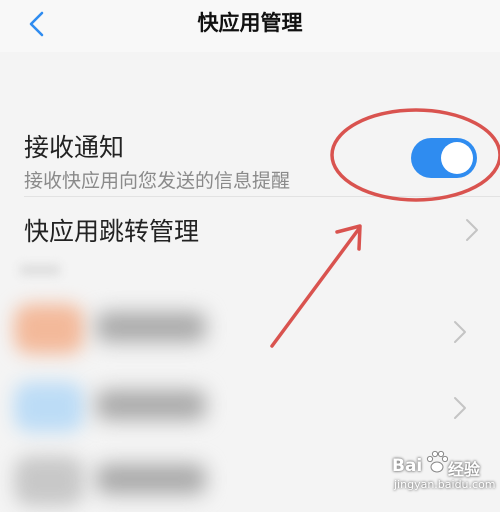 The width and height of the screenshot is (500, 512). I want to click on baidu-jingyan-watermark: Bai 经验 jingyan.baidu.com, so click(445, 472).